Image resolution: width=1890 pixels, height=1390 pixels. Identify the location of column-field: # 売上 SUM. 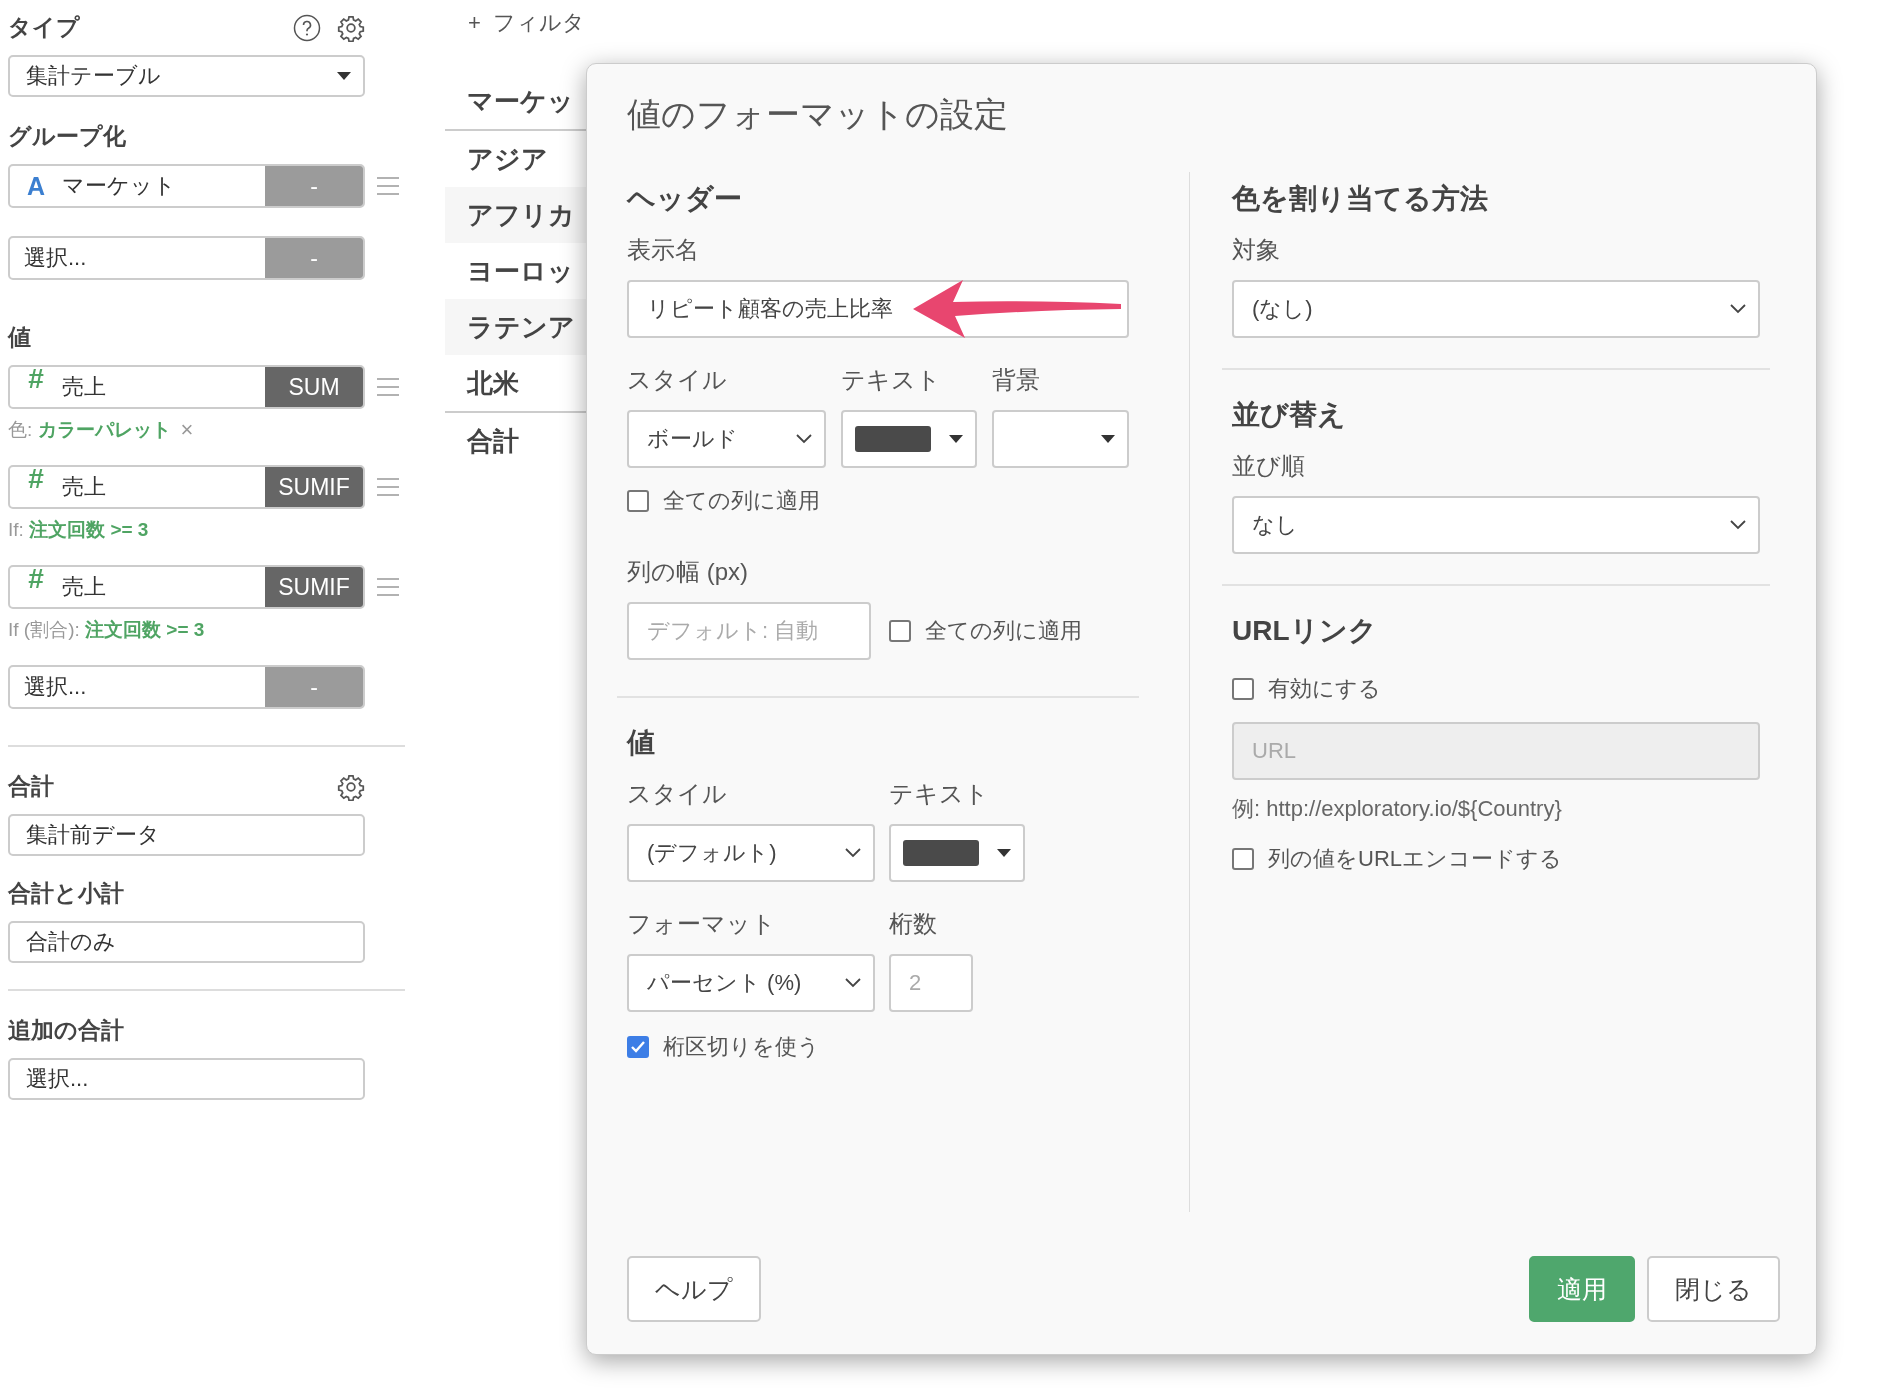
(186, 387).